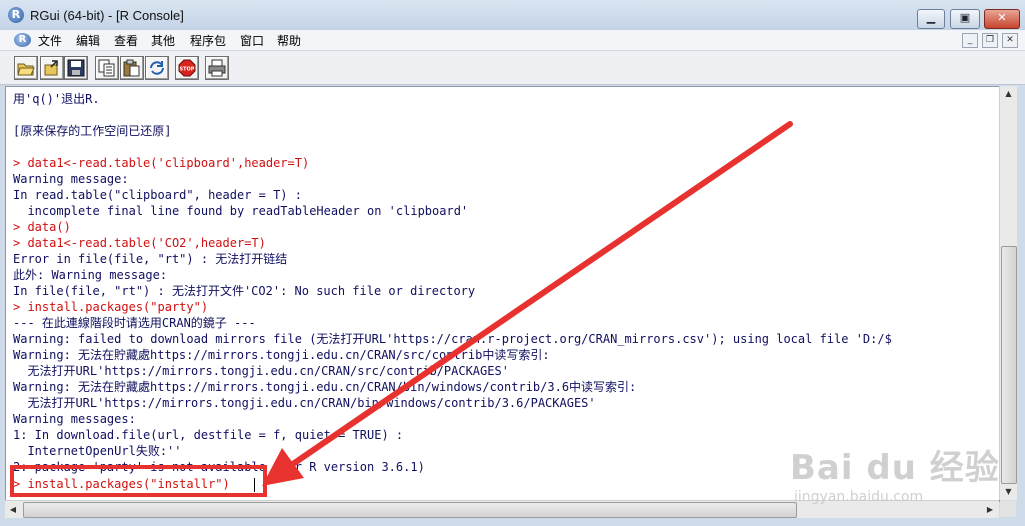  I want to click on watermark-url: jingyan.baidu.com, so click(859, 497).